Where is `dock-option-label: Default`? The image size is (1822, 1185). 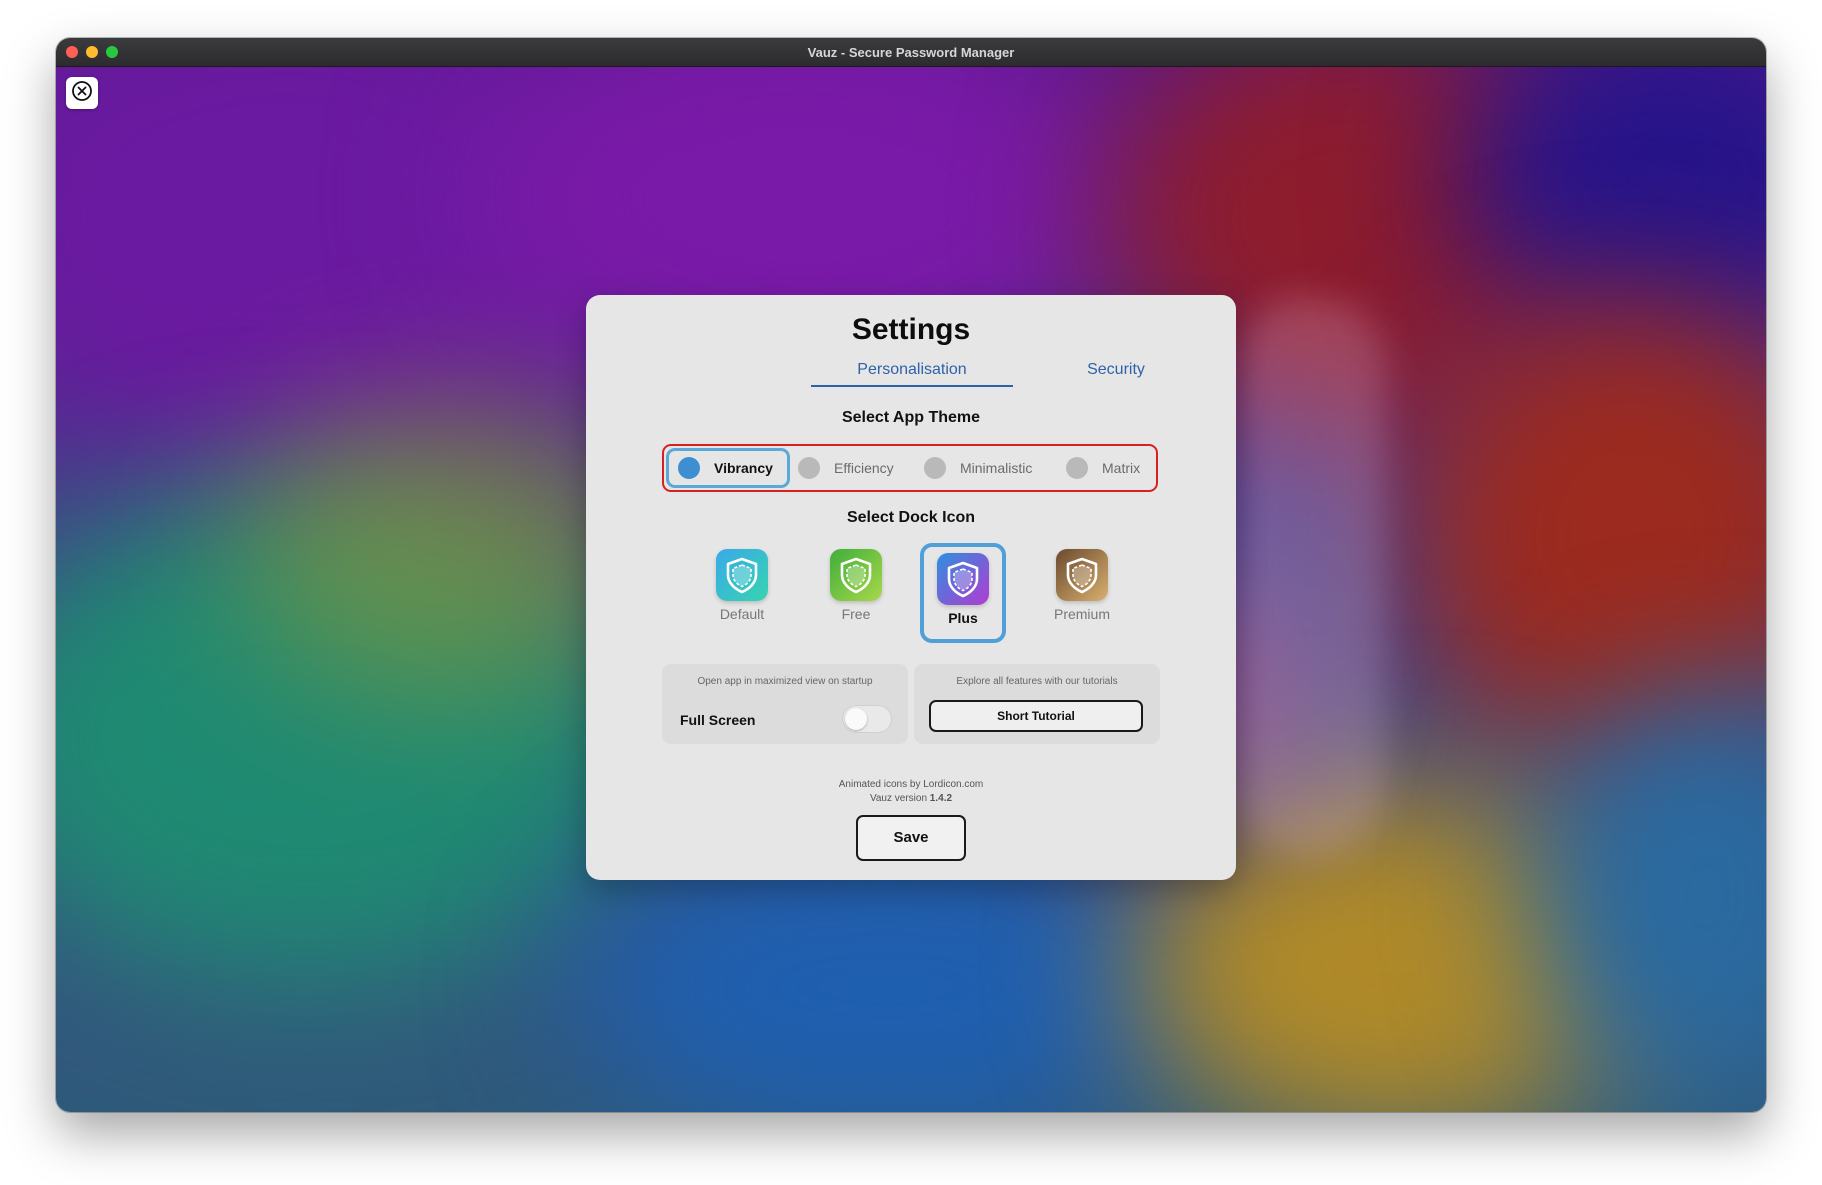 dock-option-label: Default is located at coordinates (742, 614).